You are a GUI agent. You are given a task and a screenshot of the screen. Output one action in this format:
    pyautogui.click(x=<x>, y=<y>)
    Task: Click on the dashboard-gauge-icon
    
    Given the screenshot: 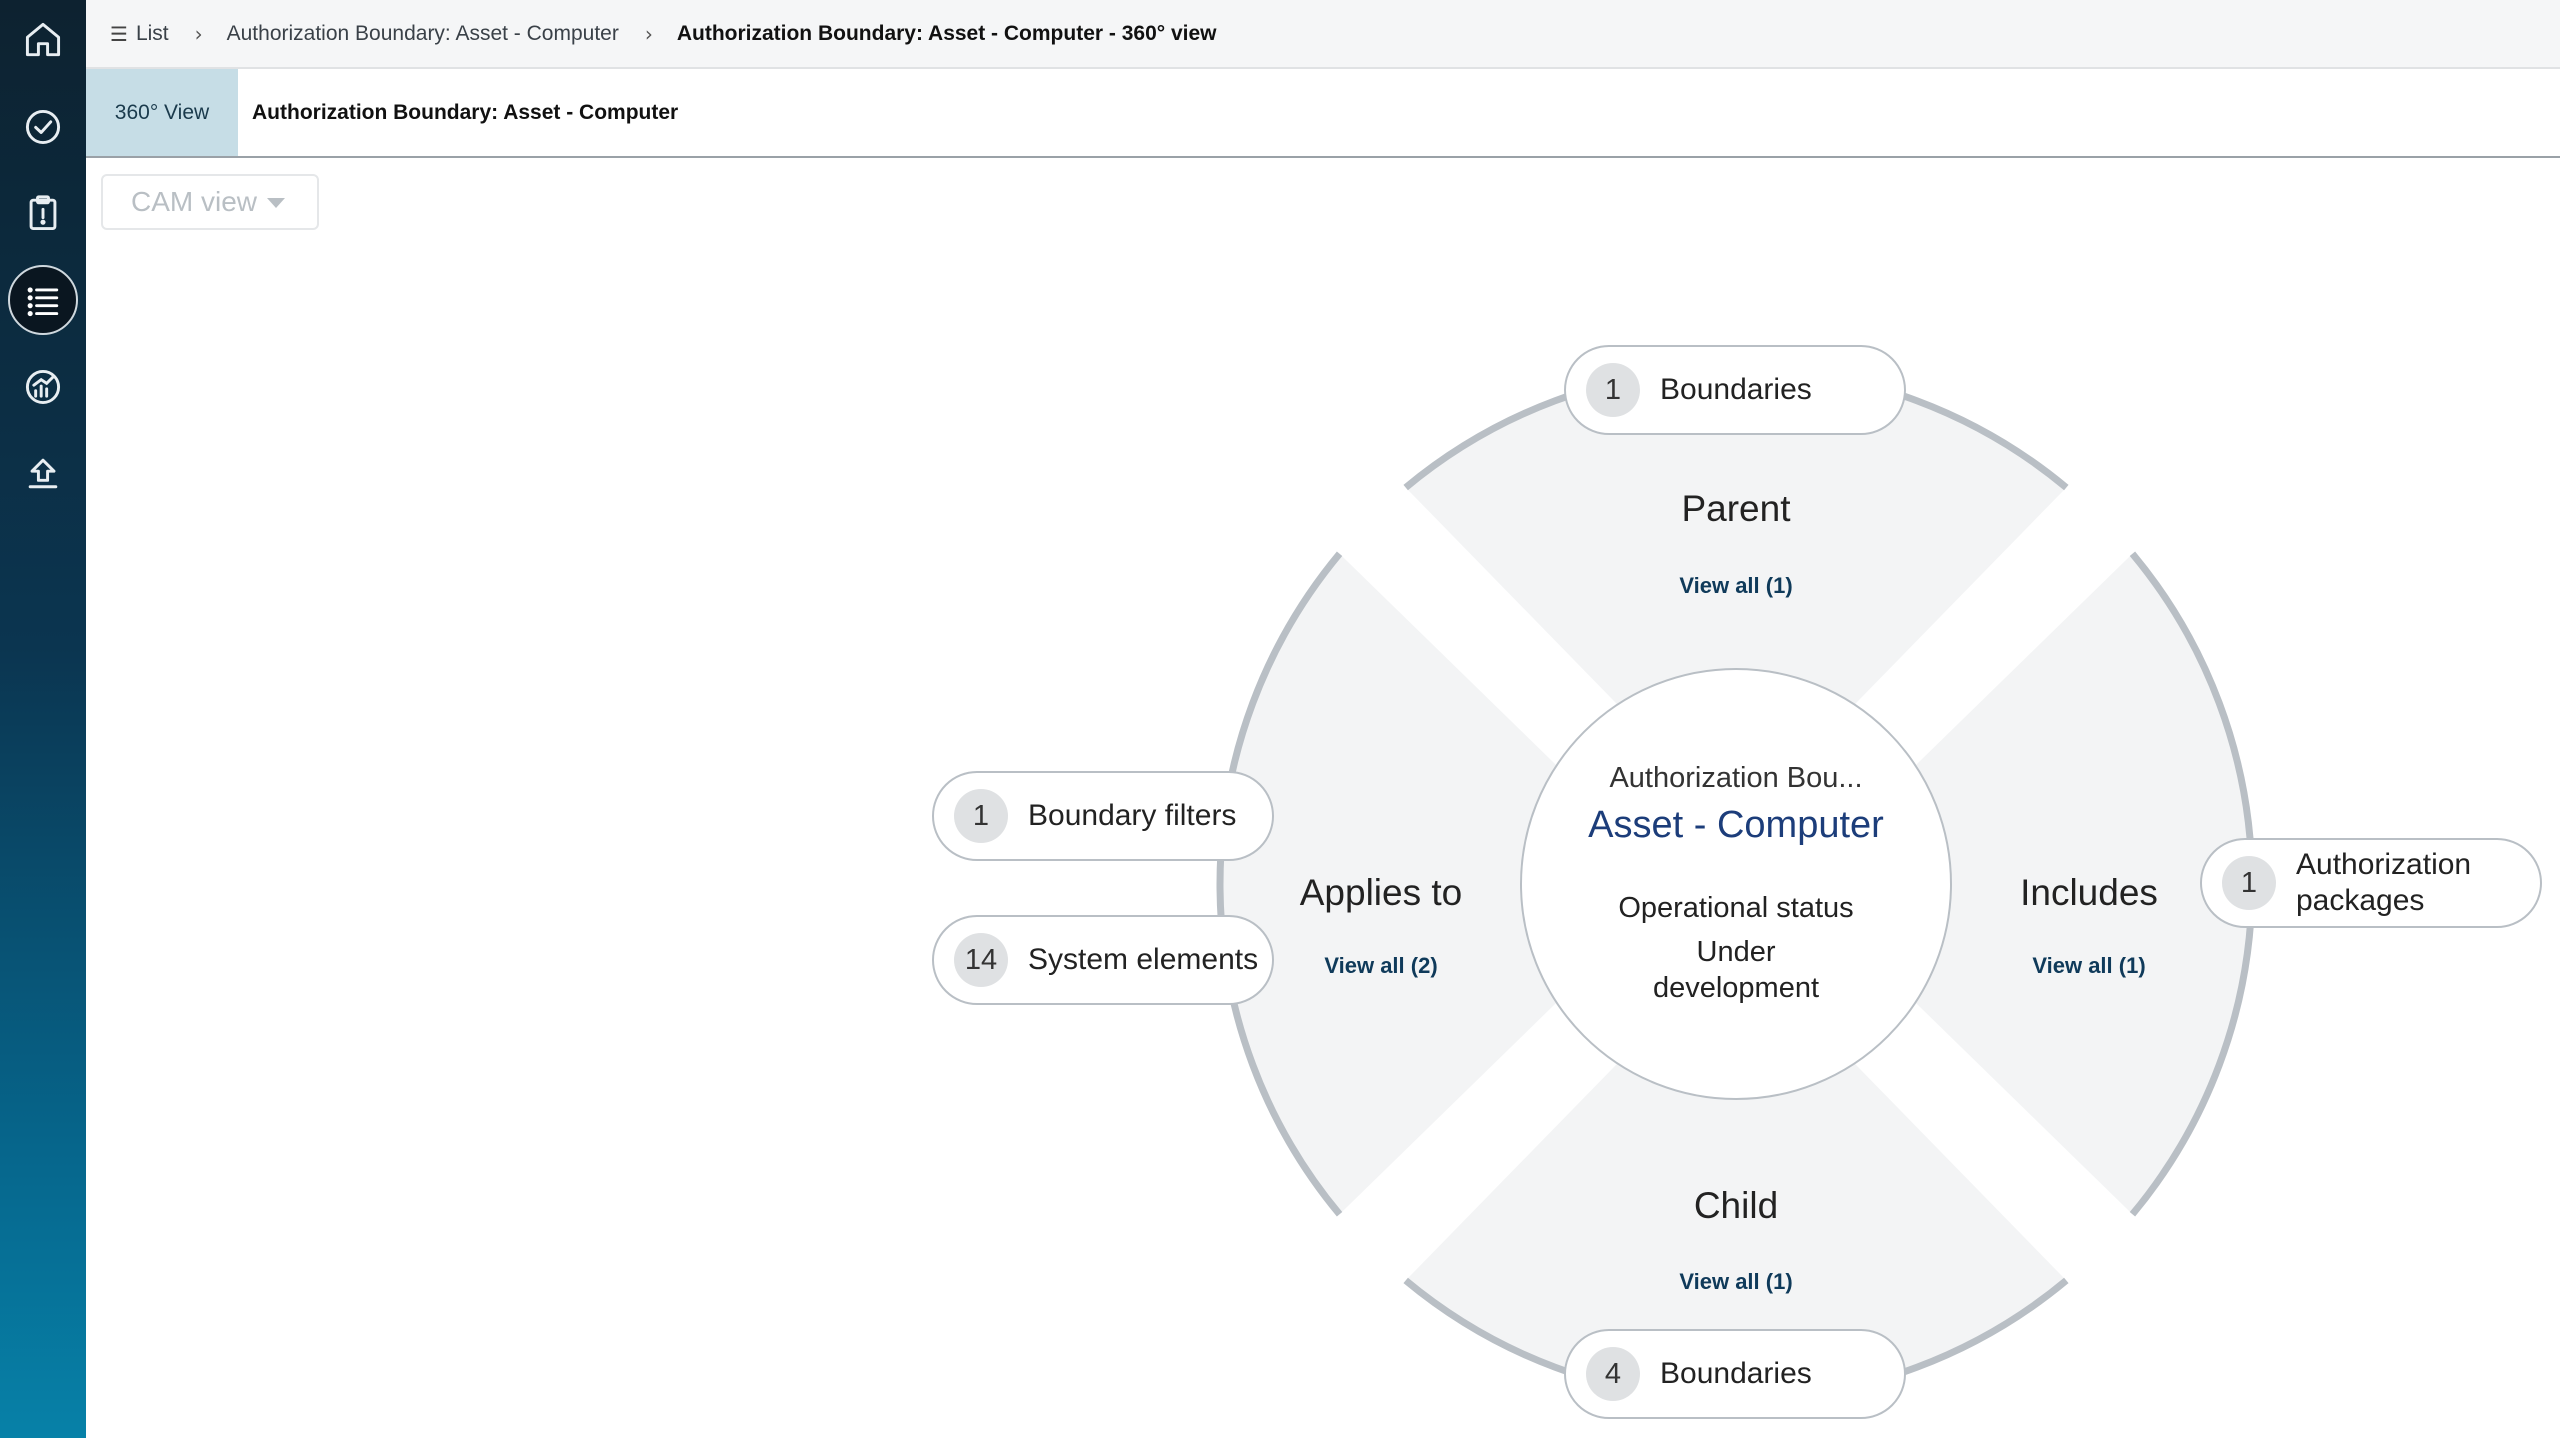 What is the action you would take?
    pyautogui.click(x=43, y=387)
    